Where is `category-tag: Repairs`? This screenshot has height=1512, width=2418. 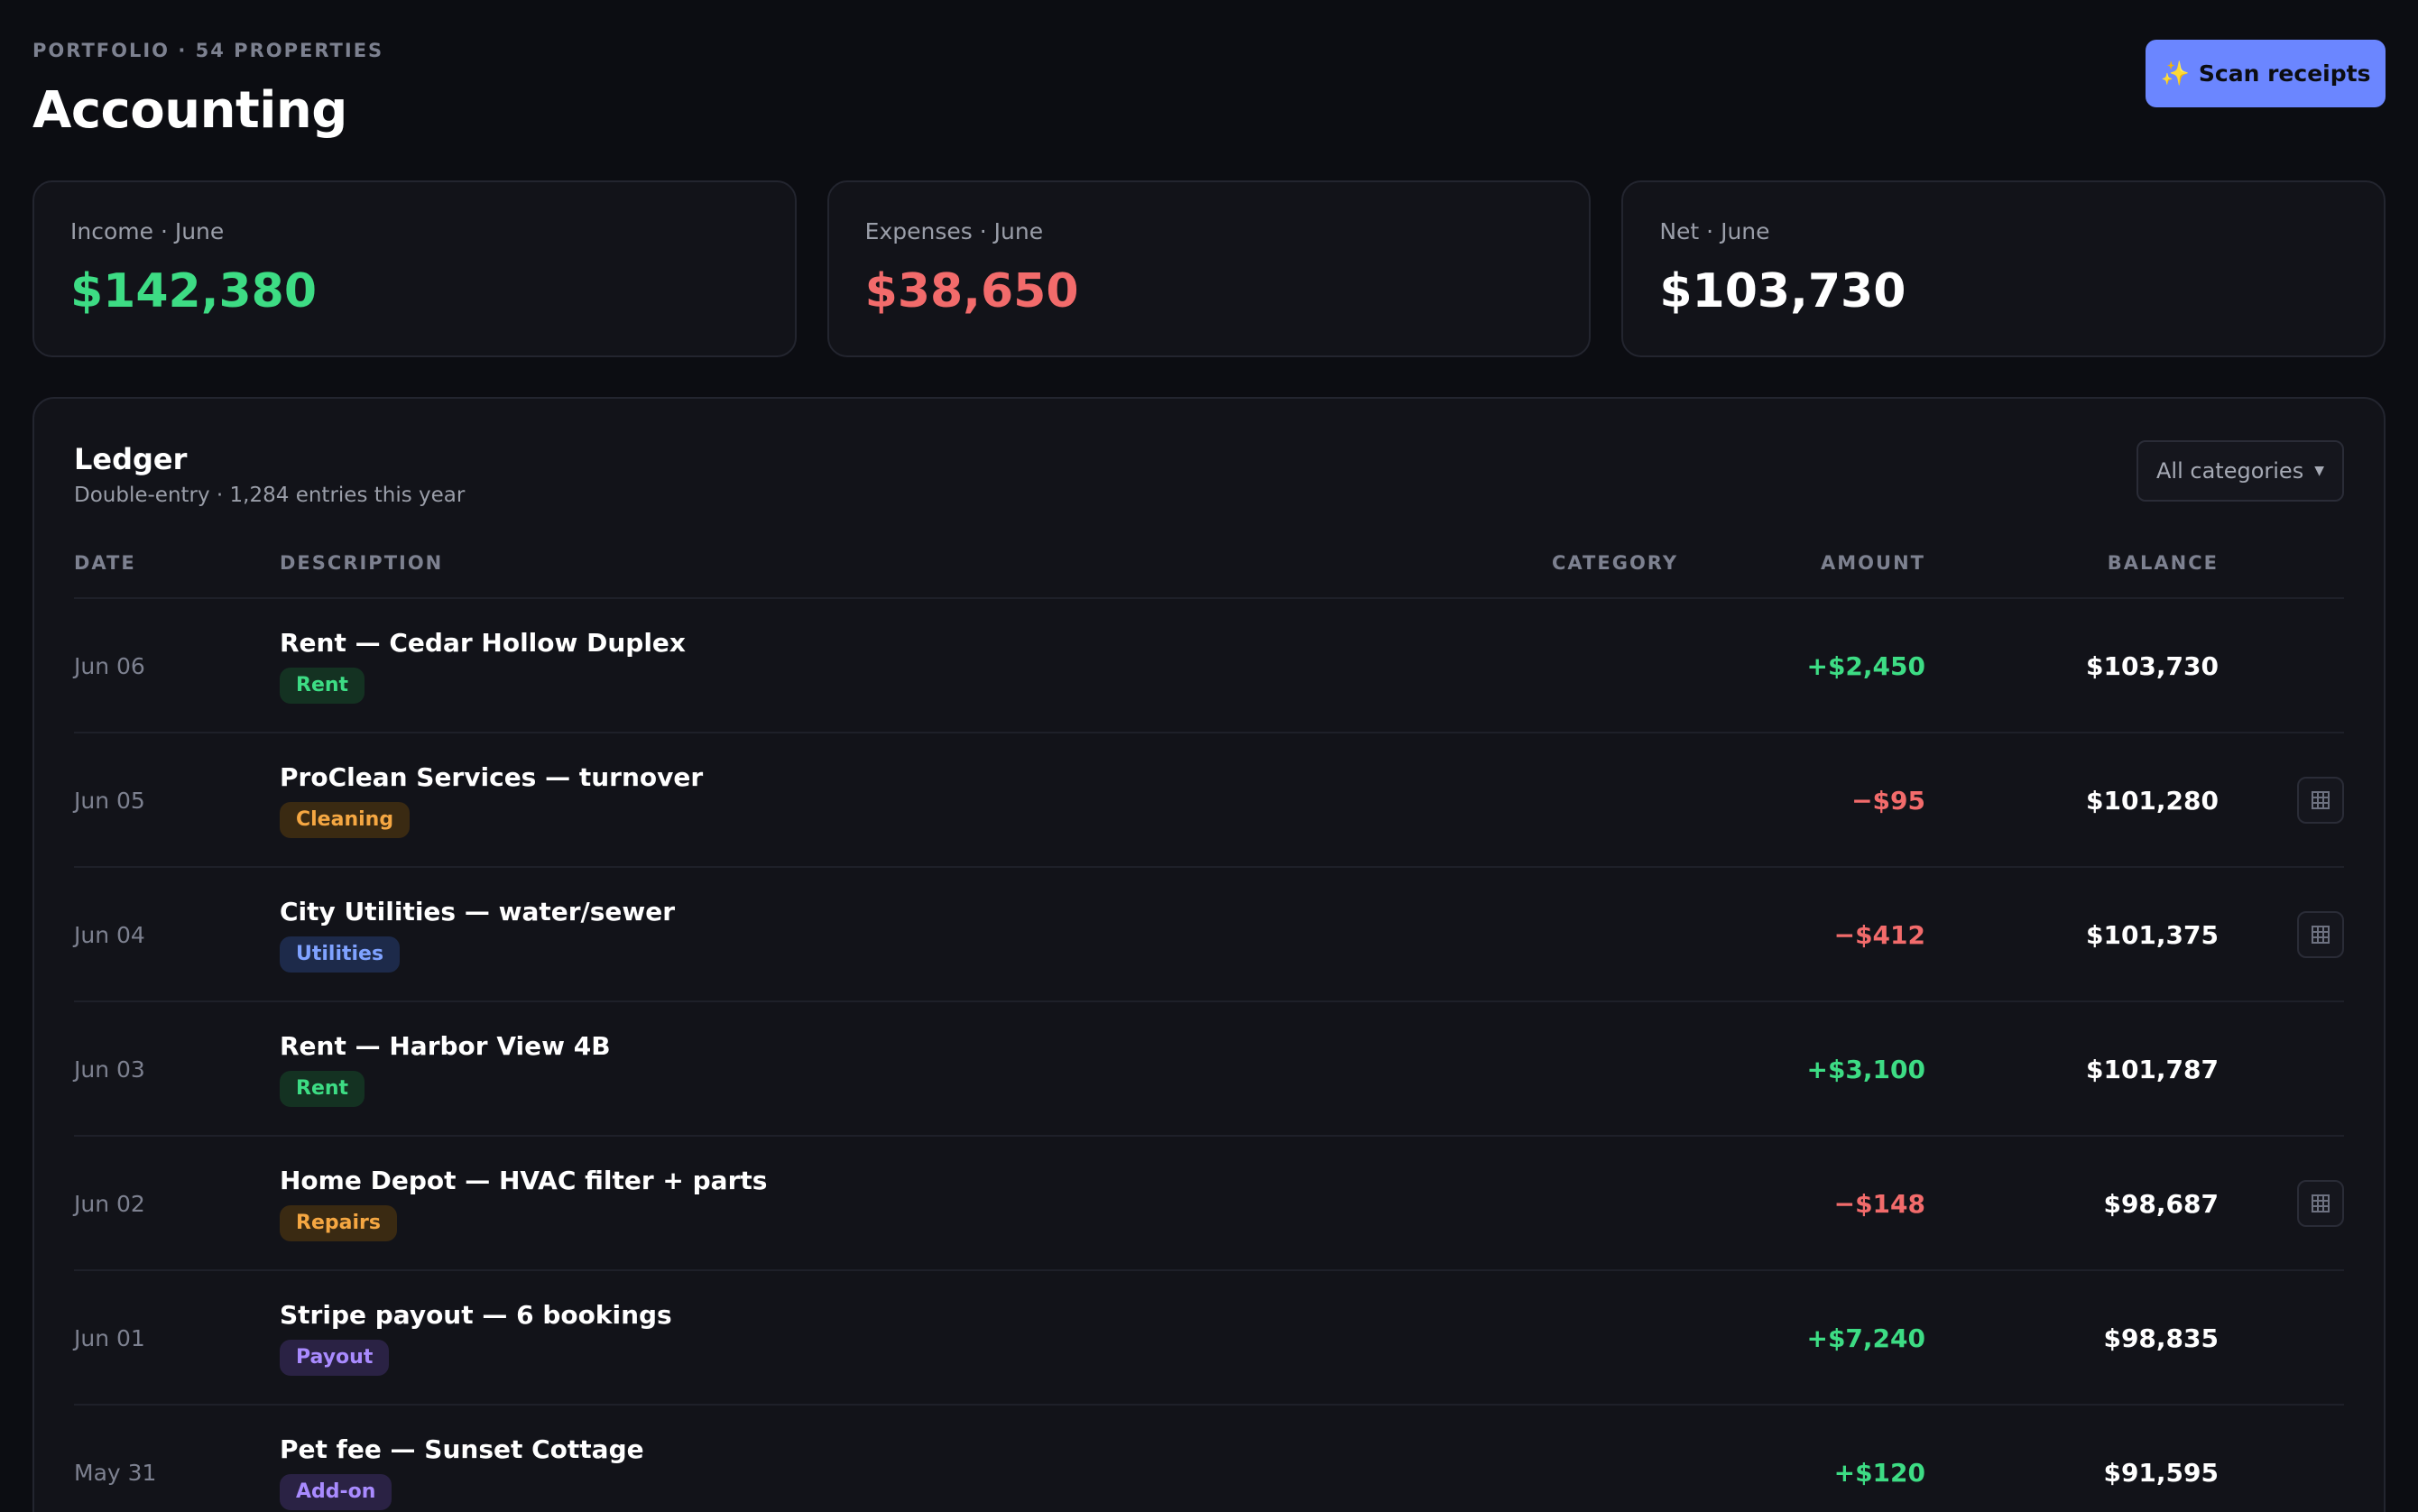
category-tag: Repairs is located at coordinates (339, 1223).